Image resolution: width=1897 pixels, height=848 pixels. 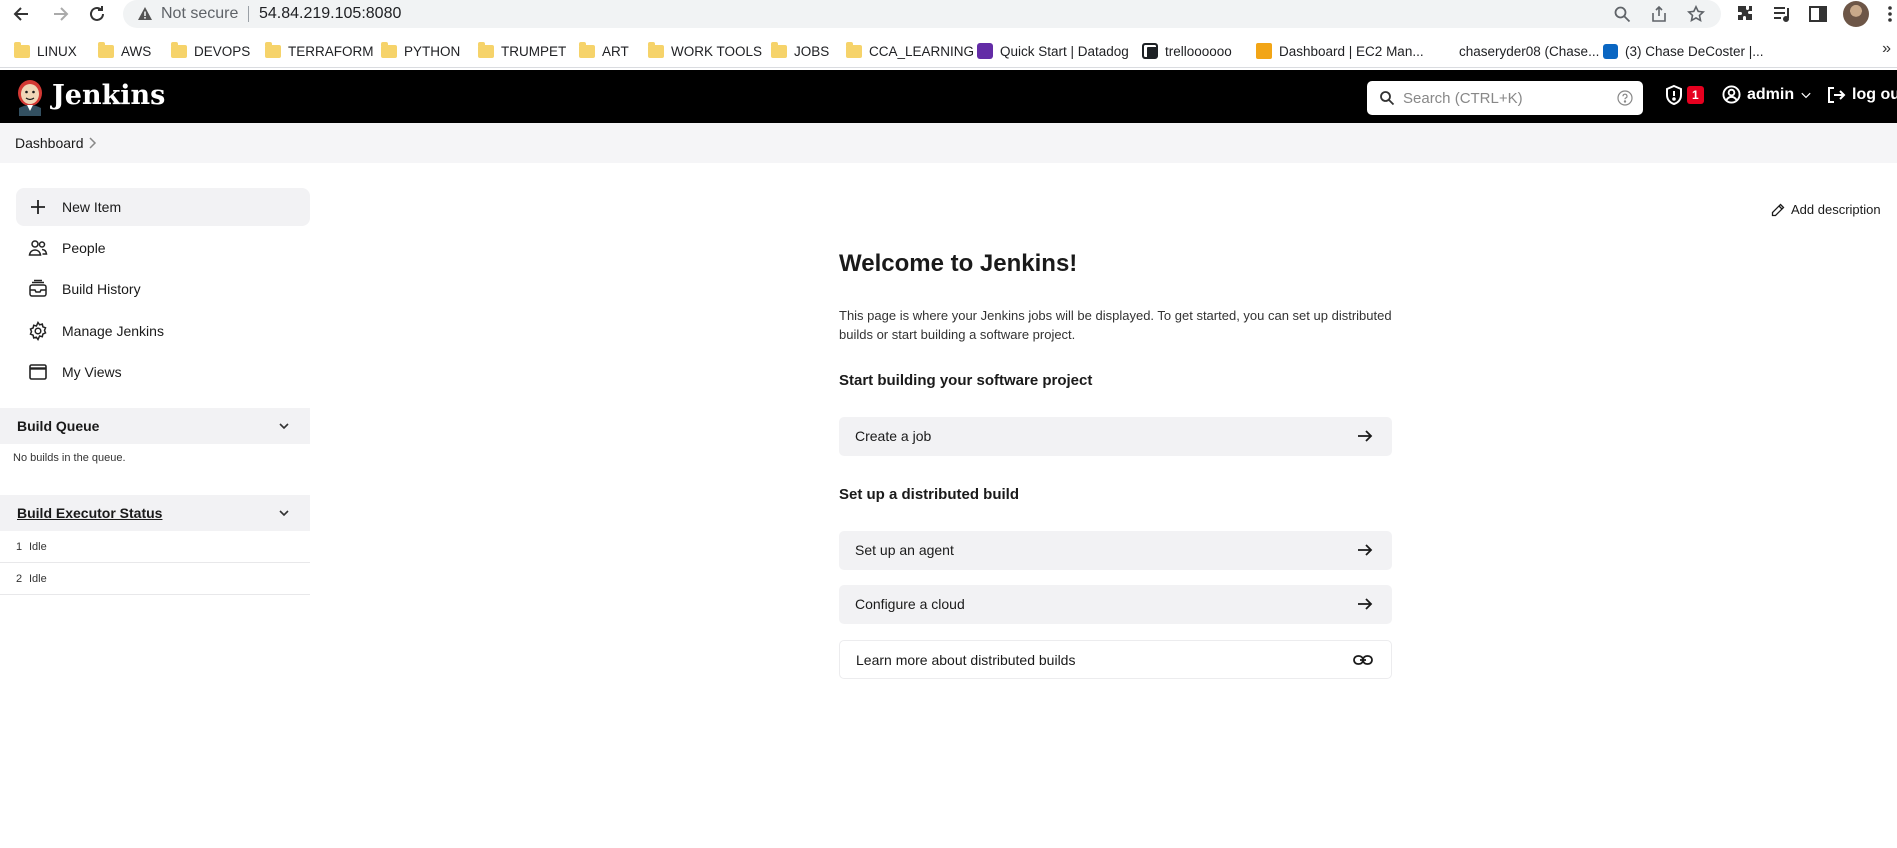 I want to click on bookmark-terraform: TERRAFORM, so click(x=319, y=51).